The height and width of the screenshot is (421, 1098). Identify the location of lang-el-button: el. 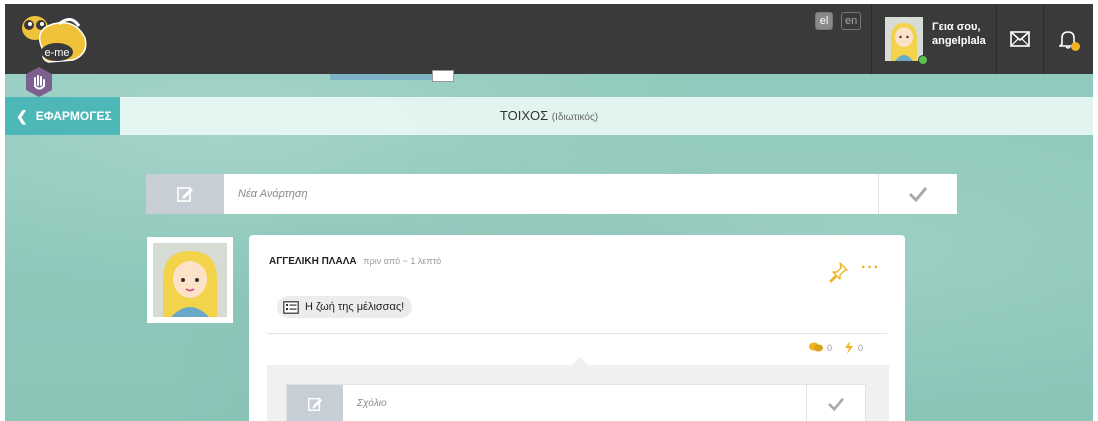
(824, 21).